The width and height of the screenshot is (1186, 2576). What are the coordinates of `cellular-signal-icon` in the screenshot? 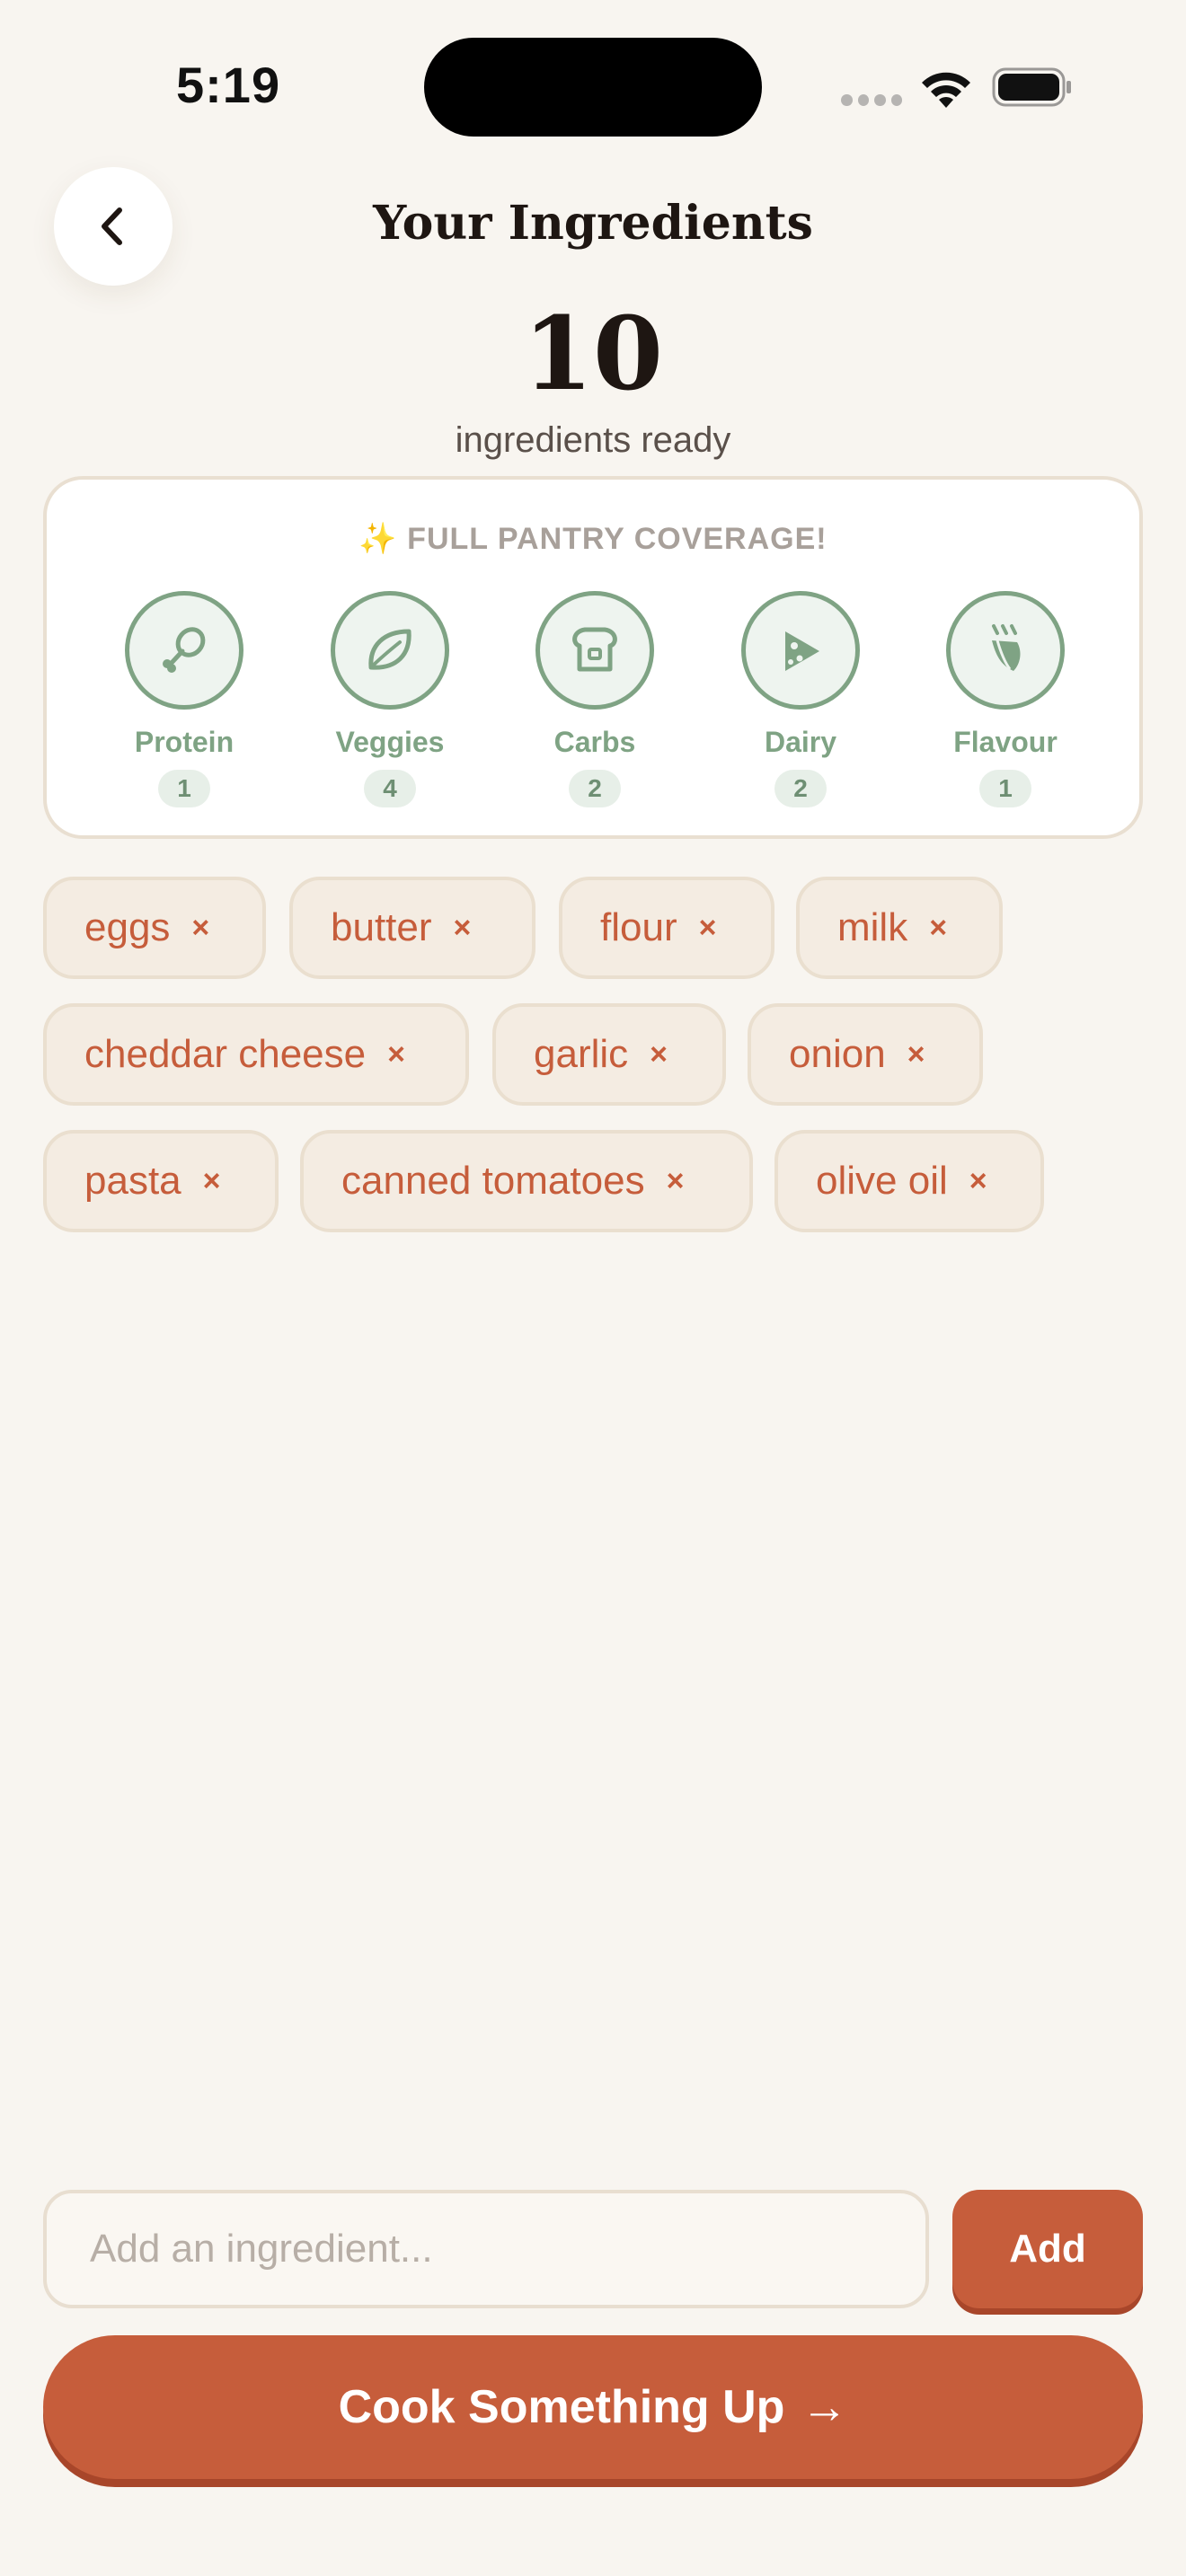 It's located at (871, 100).